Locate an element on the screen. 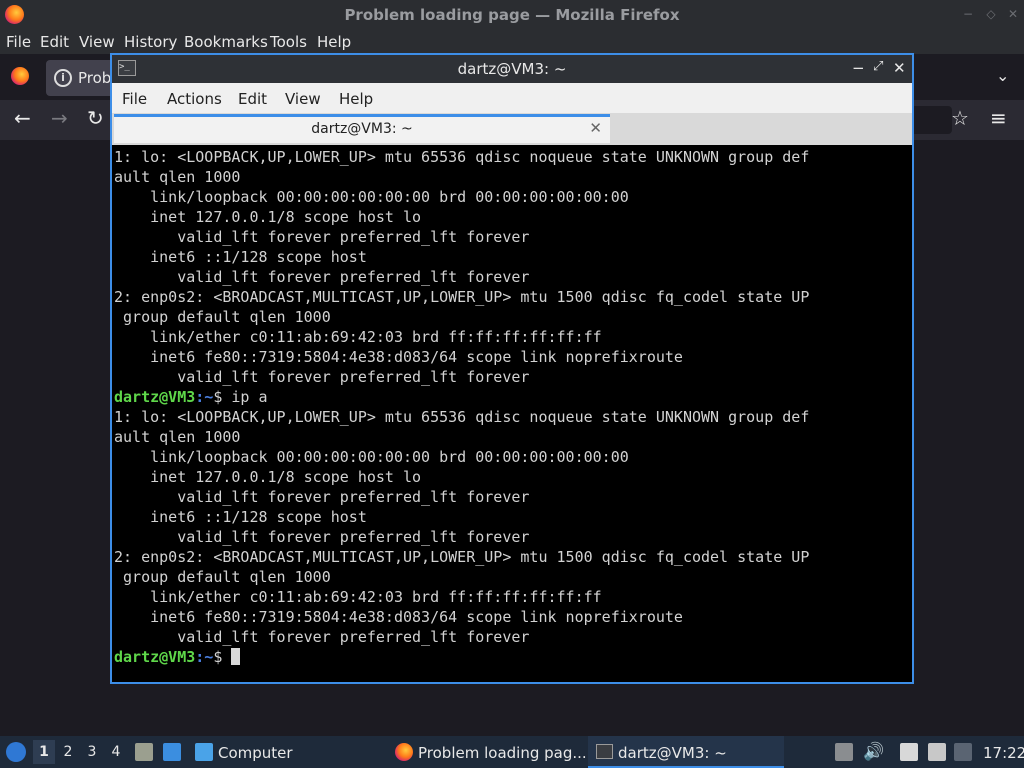  terminal-menubar: File Actions Edit View Help is located at coordinates (512, 98).